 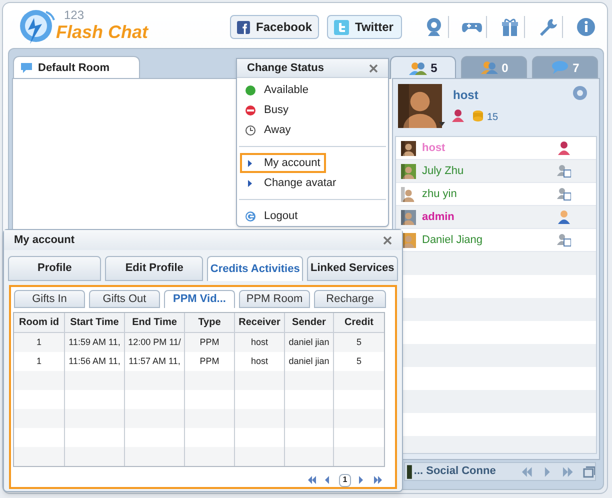 I want to click on menu-item: Busy, so click(x=283, y=110).